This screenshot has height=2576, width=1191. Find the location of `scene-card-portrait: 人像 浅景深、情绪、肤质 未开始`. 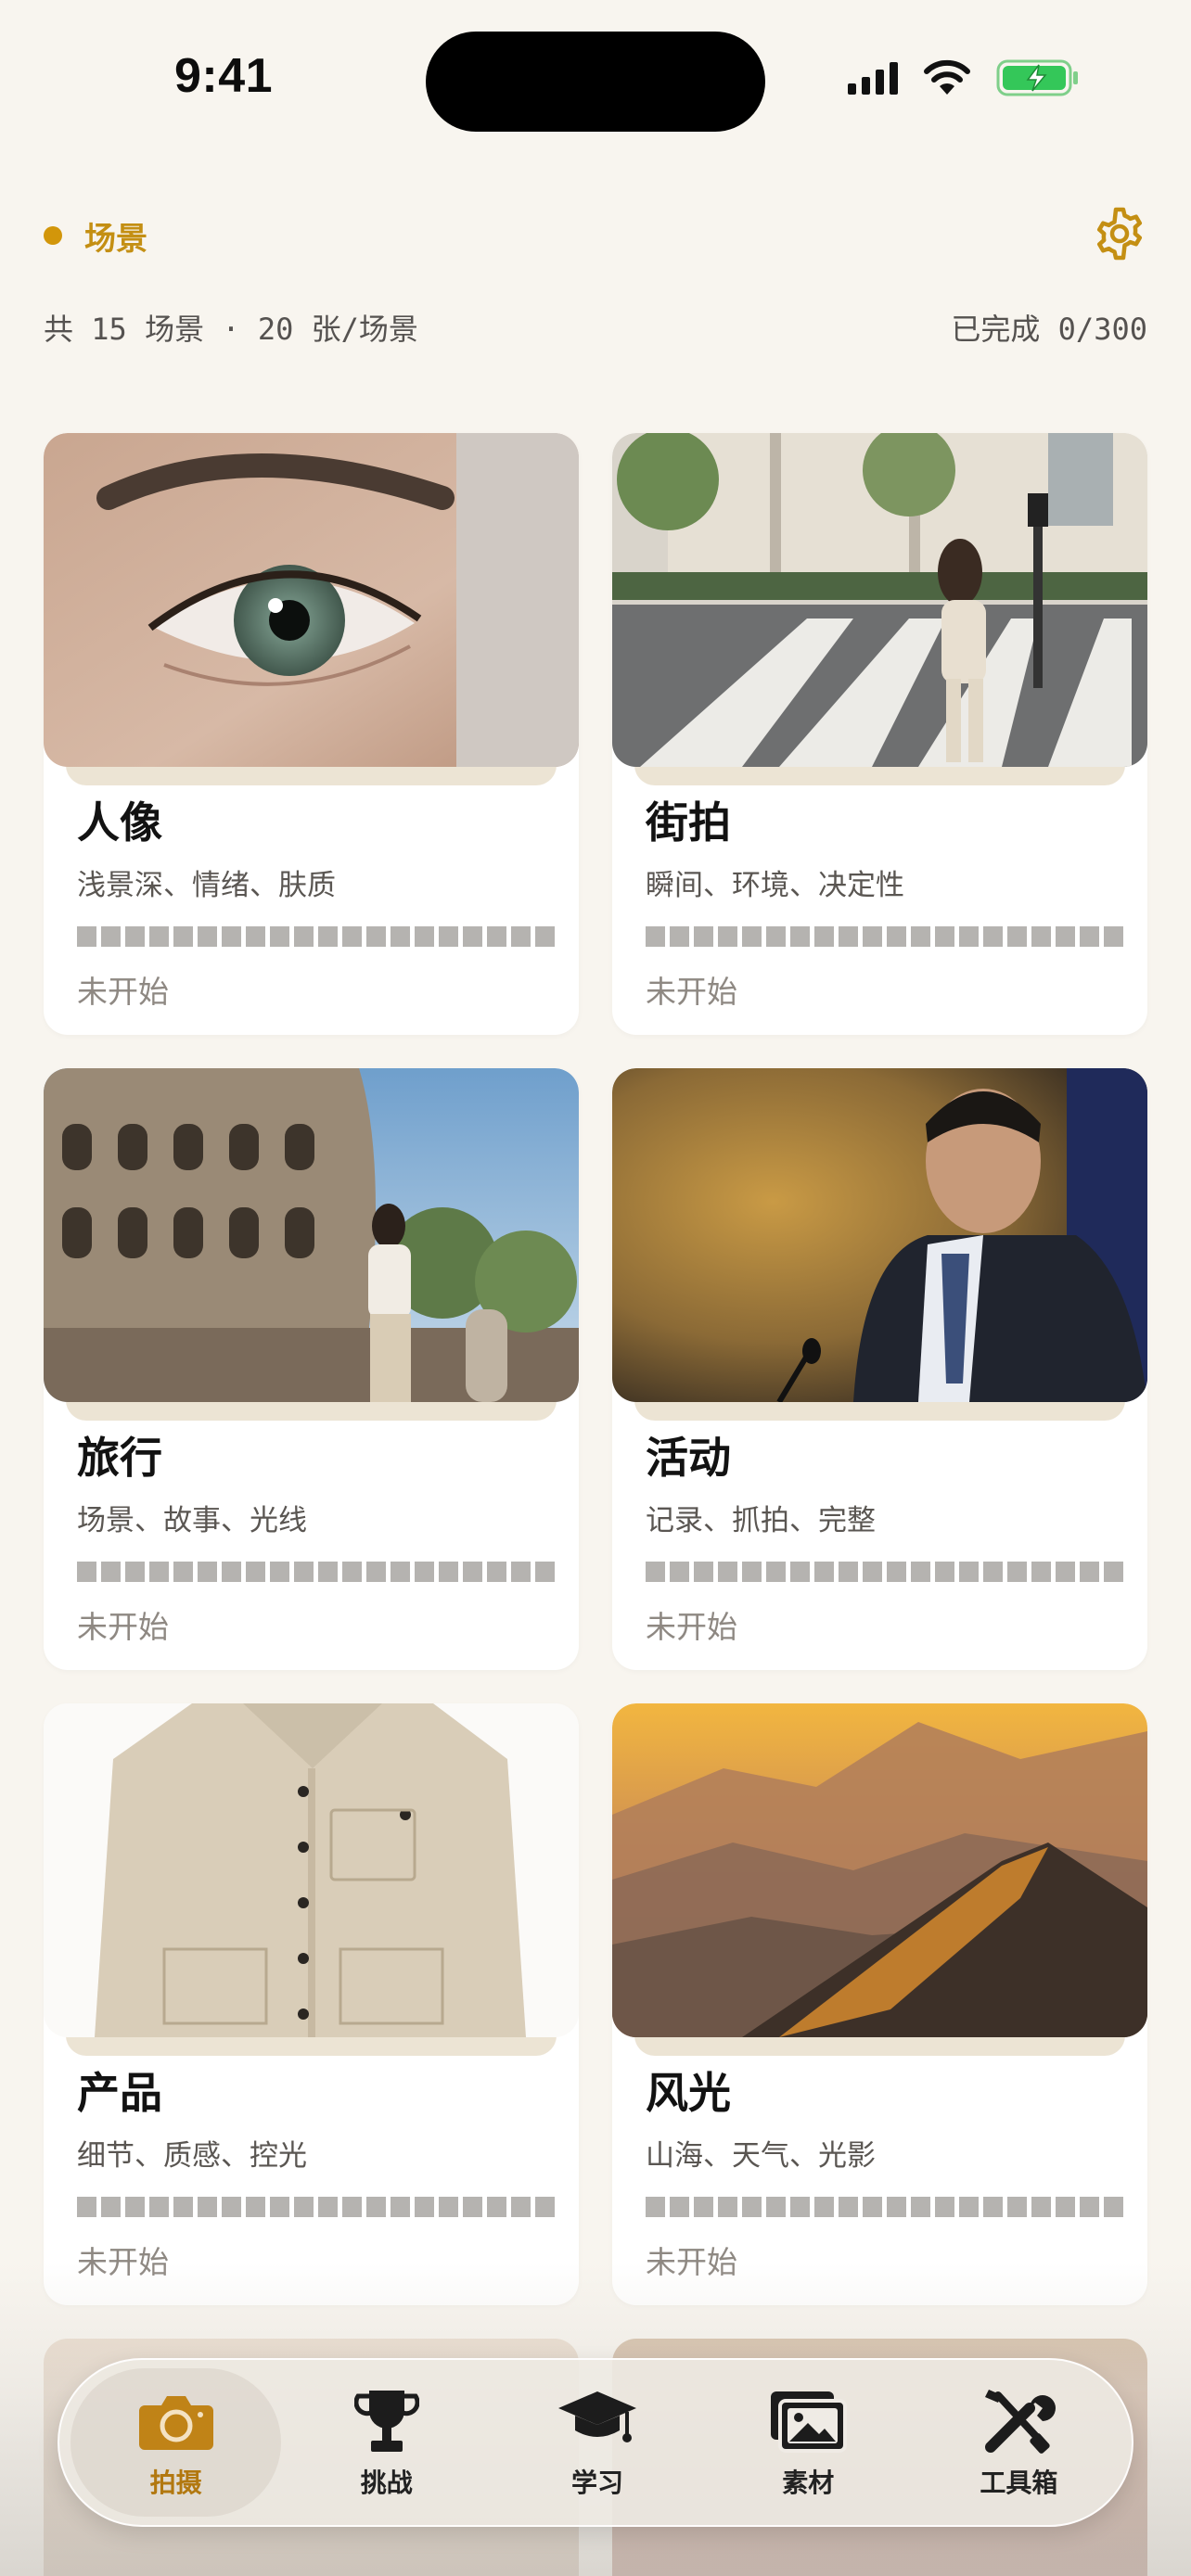

scene-card-portrait: 人像 浅景深、情绪、肤质 未开始 is located at coordinates (311, 734).